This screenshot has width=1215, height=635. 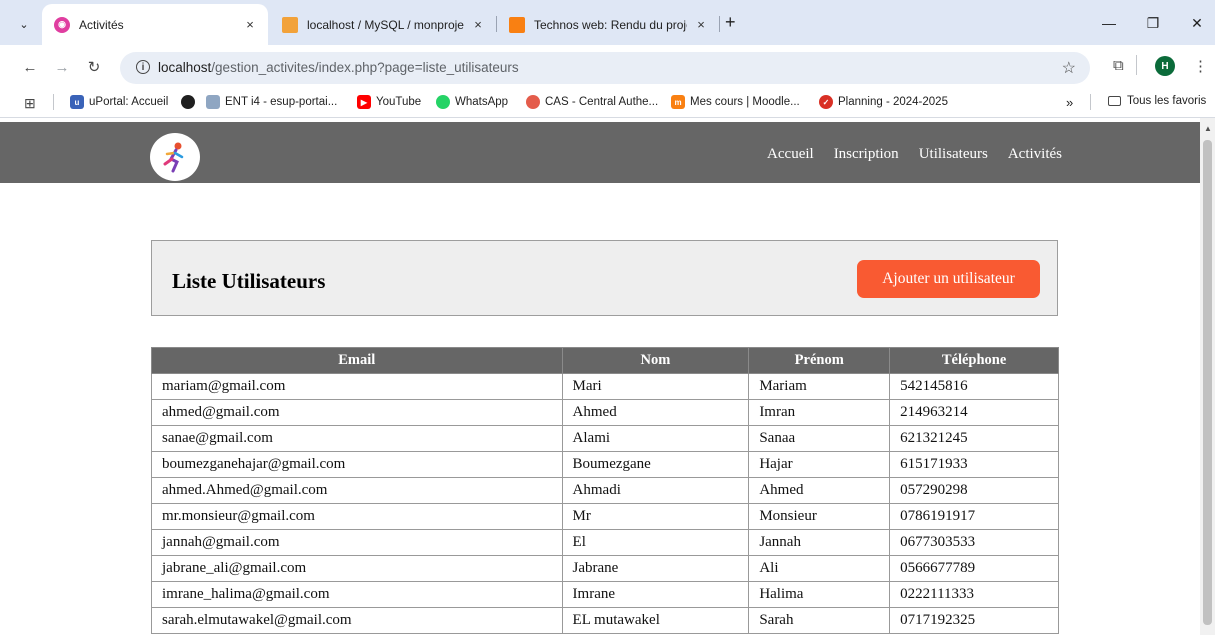 I want to click on table-row: jannah@gmail.com El Jannah 0677303533, so click(x=605, y=542).